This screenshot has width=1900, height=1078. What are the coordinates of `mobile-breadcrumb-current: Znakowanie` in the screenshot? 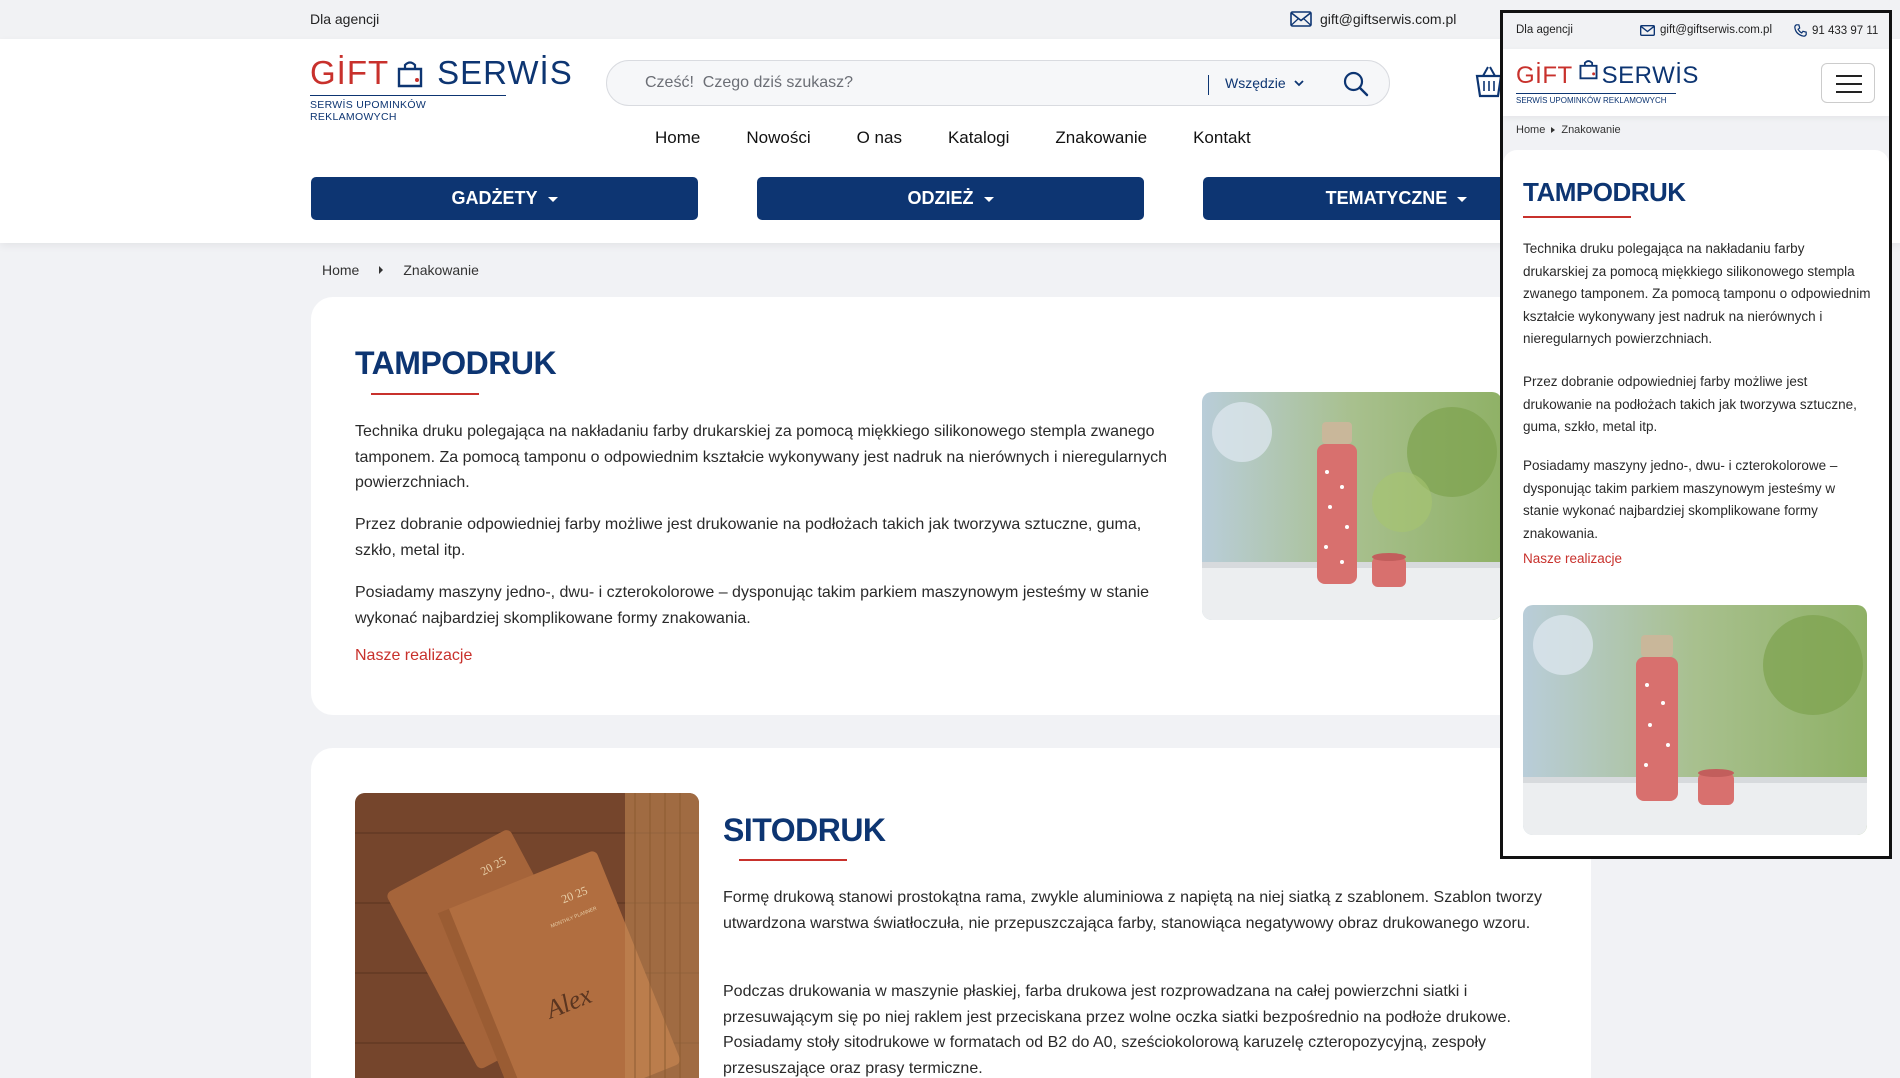 It's located at (1591, 130).